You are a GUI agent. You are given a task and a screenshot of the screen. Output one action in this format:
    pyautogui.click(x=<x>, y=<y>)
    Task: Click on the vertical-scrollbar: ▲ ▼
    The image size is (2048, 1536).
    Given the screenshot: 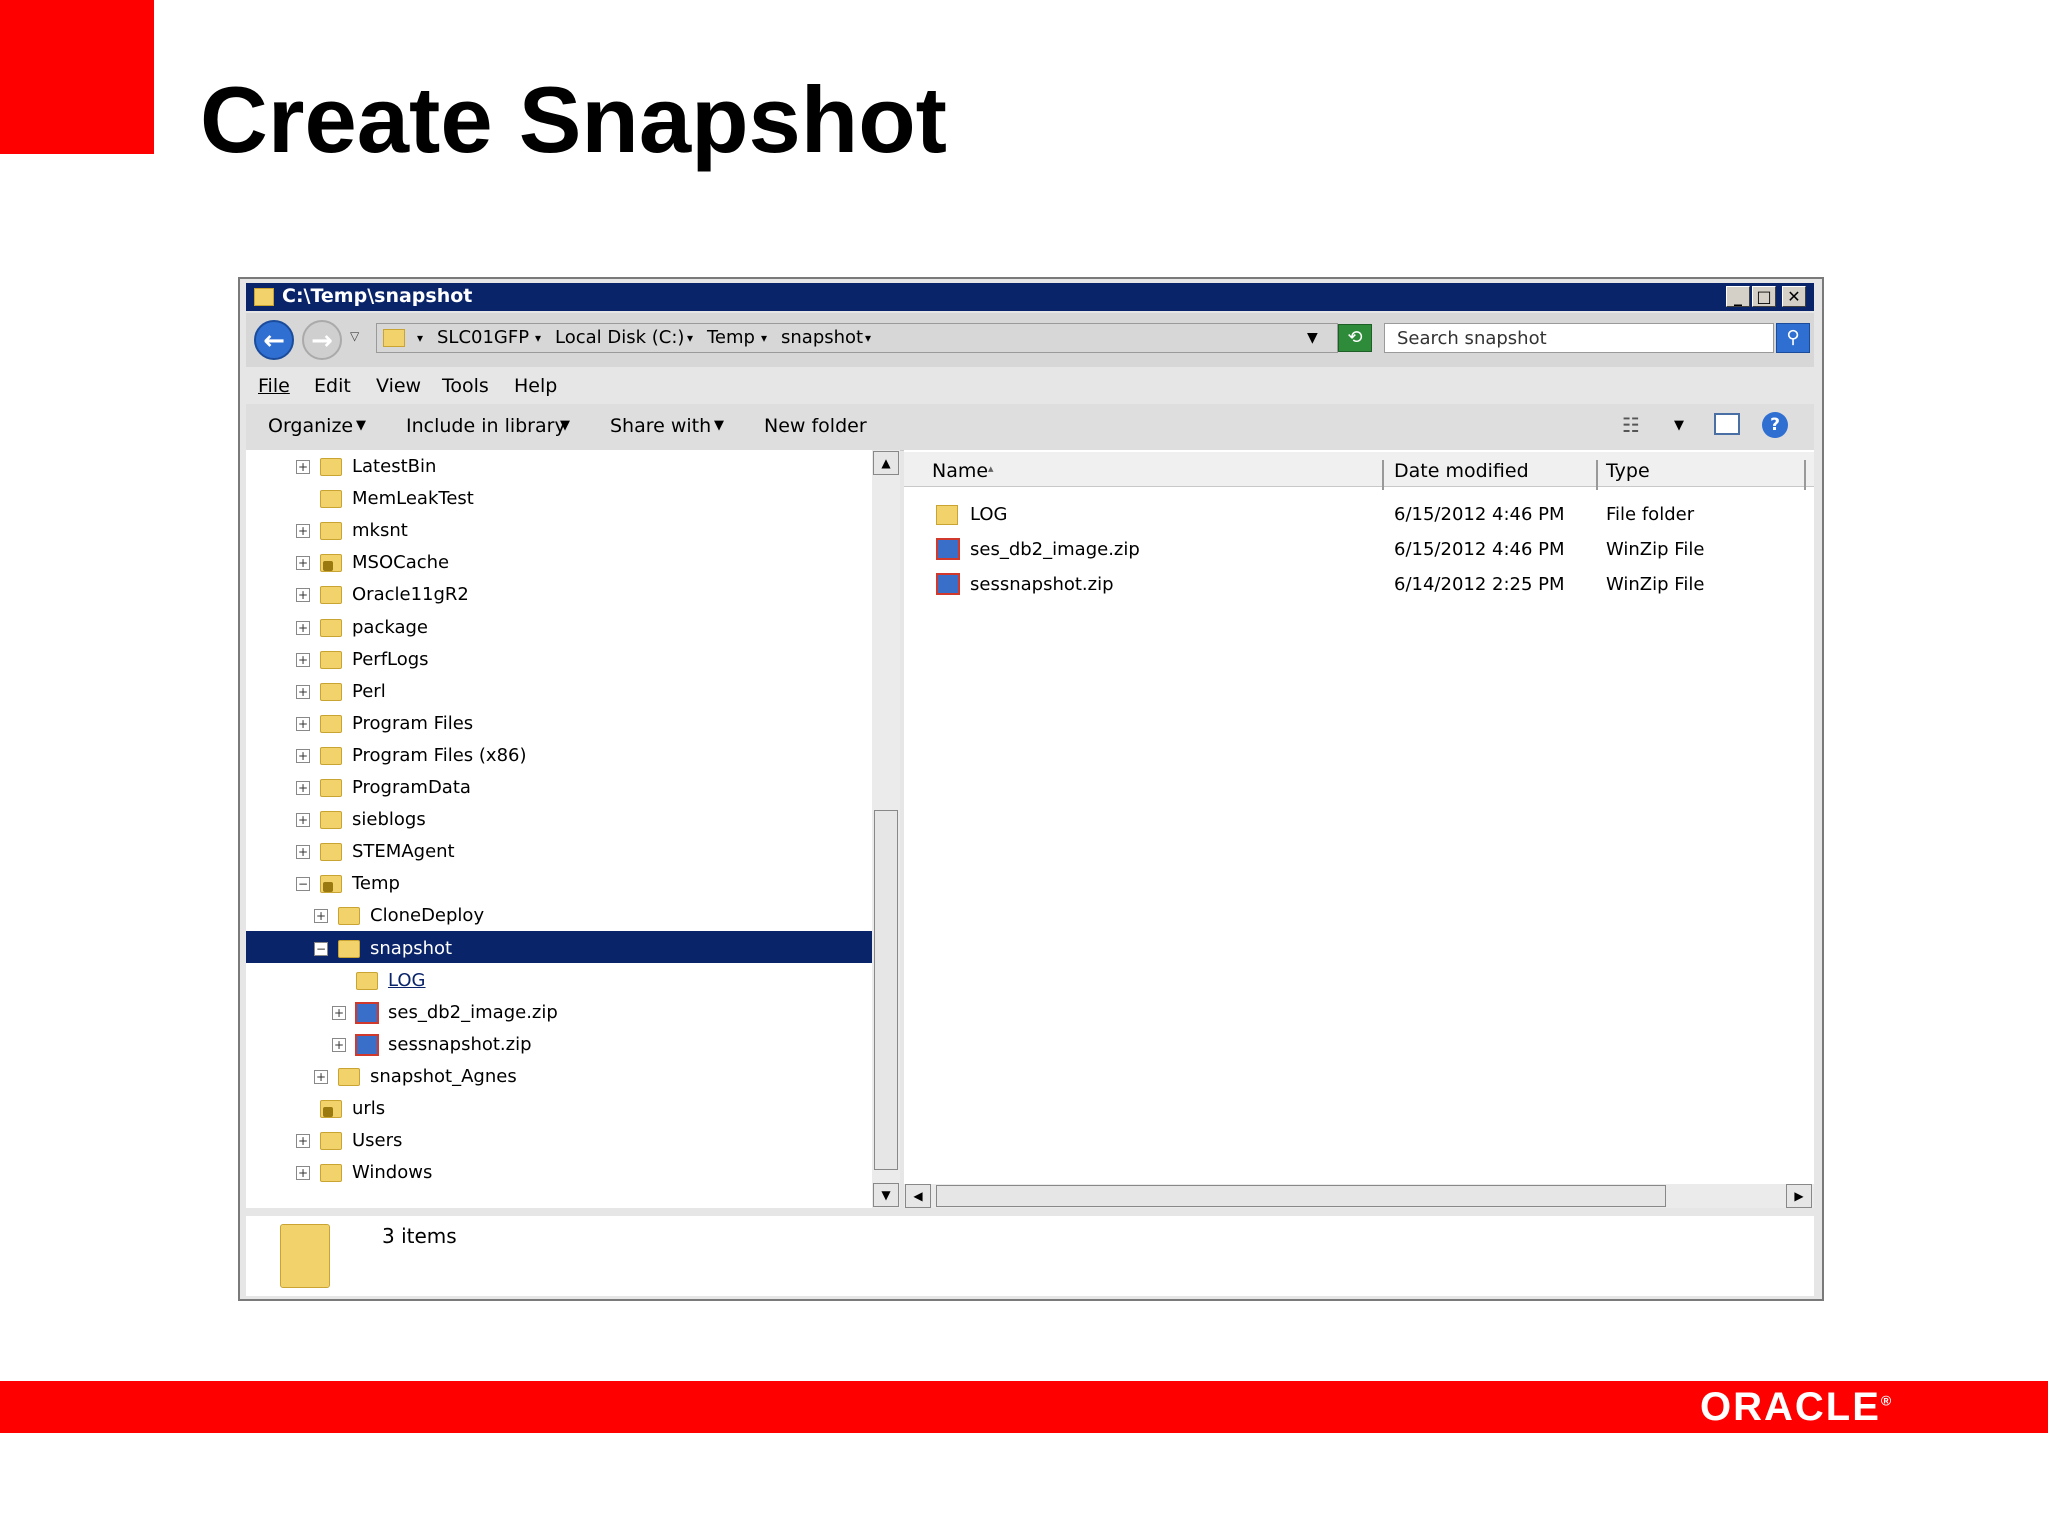 What is the action you would take?
    pyautogui.click(x=886, y=829)
    